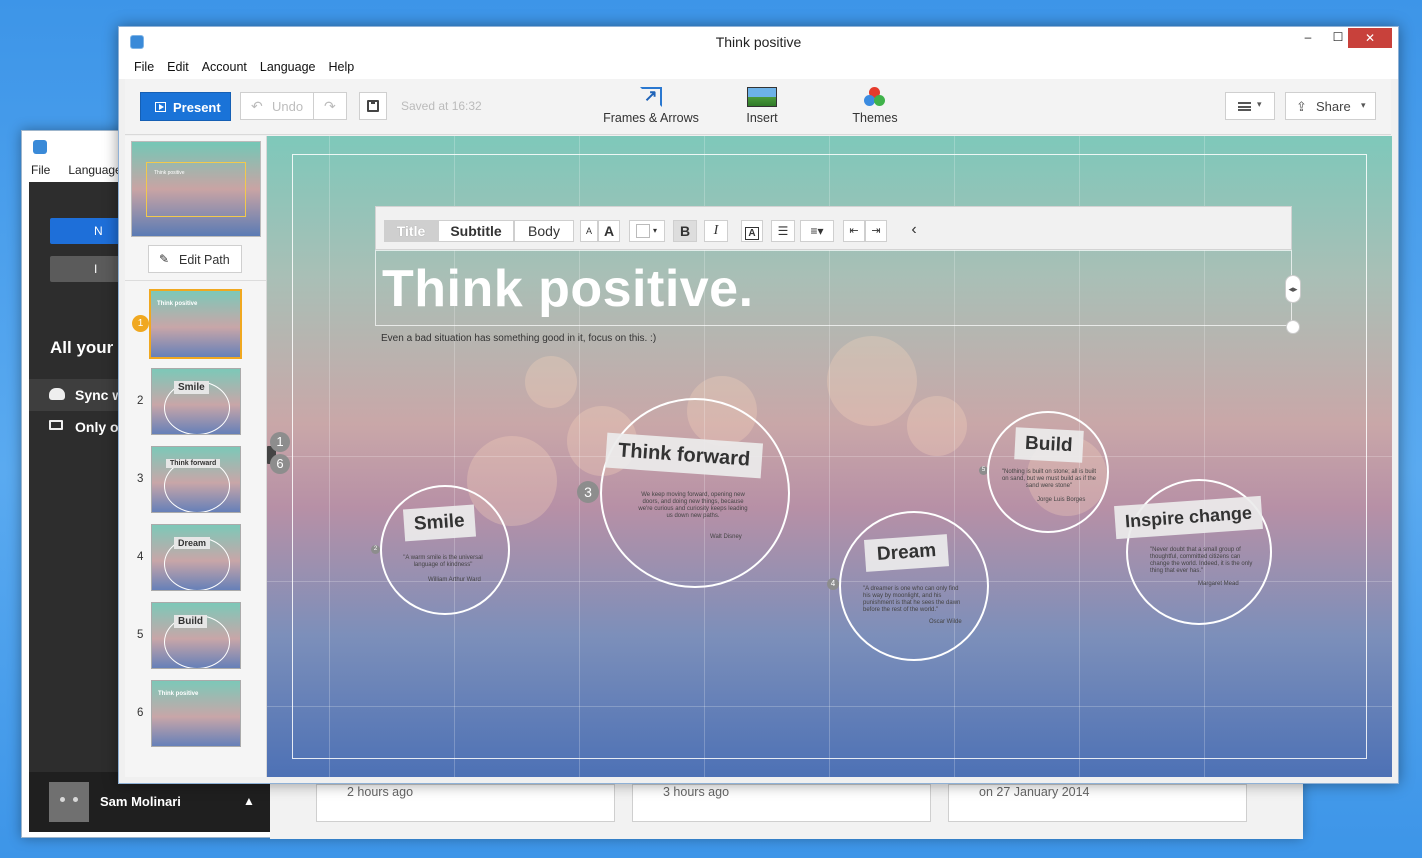  Describe the element at coordinates (758, 42) in the screenshot. I see `window-title: Think positive` at that location.